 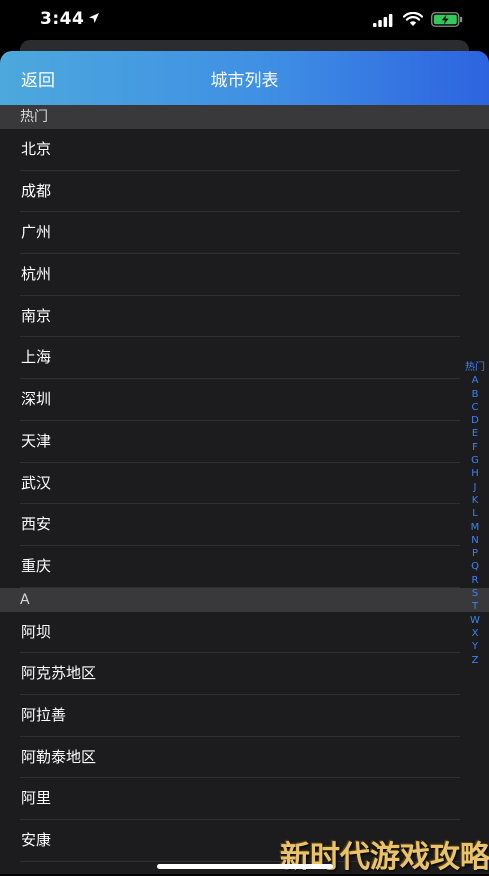 I want to click on city-row: 北京, so click(x=244, y=150).